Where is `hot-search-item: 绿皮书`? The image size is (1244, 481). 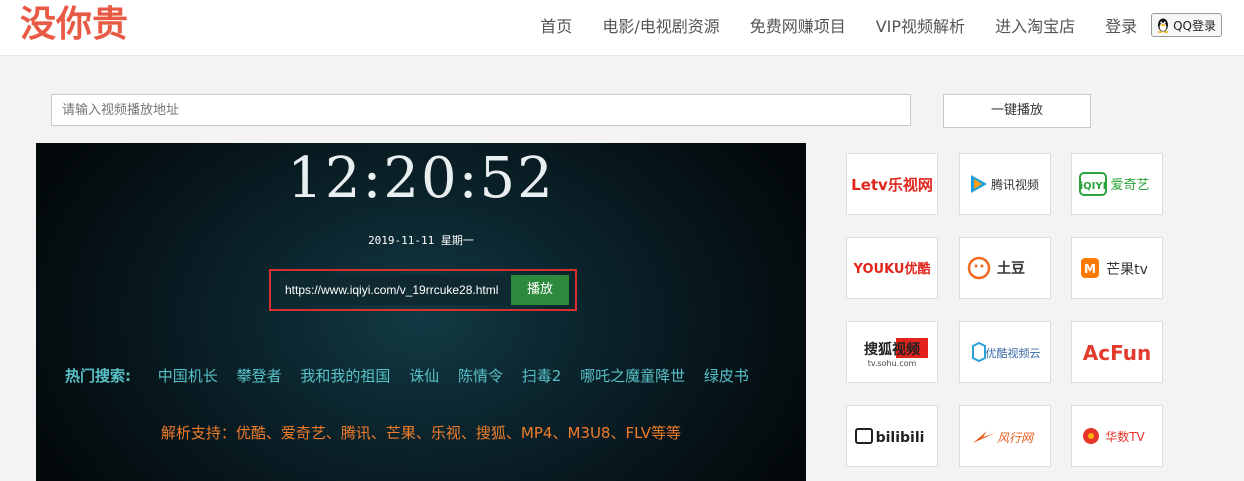
hot-search-item: 绿皮书 is located at coordinates (726, 376).